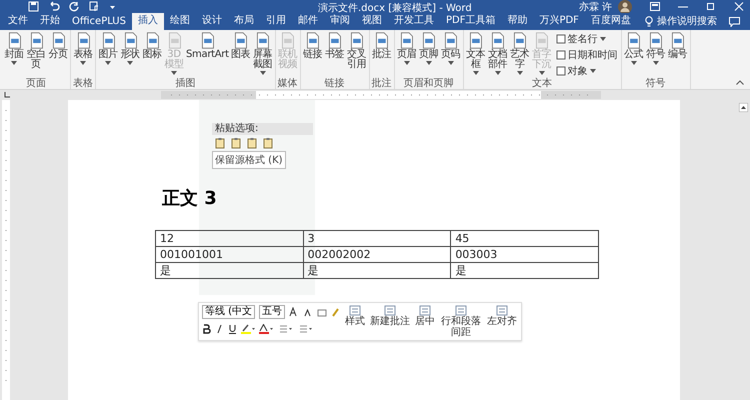 This screenshot has height=400, width=750. What do you see at coordinates (739, 7) in the screenshot?
I see `close-icon` at bounding box center [739, 7].